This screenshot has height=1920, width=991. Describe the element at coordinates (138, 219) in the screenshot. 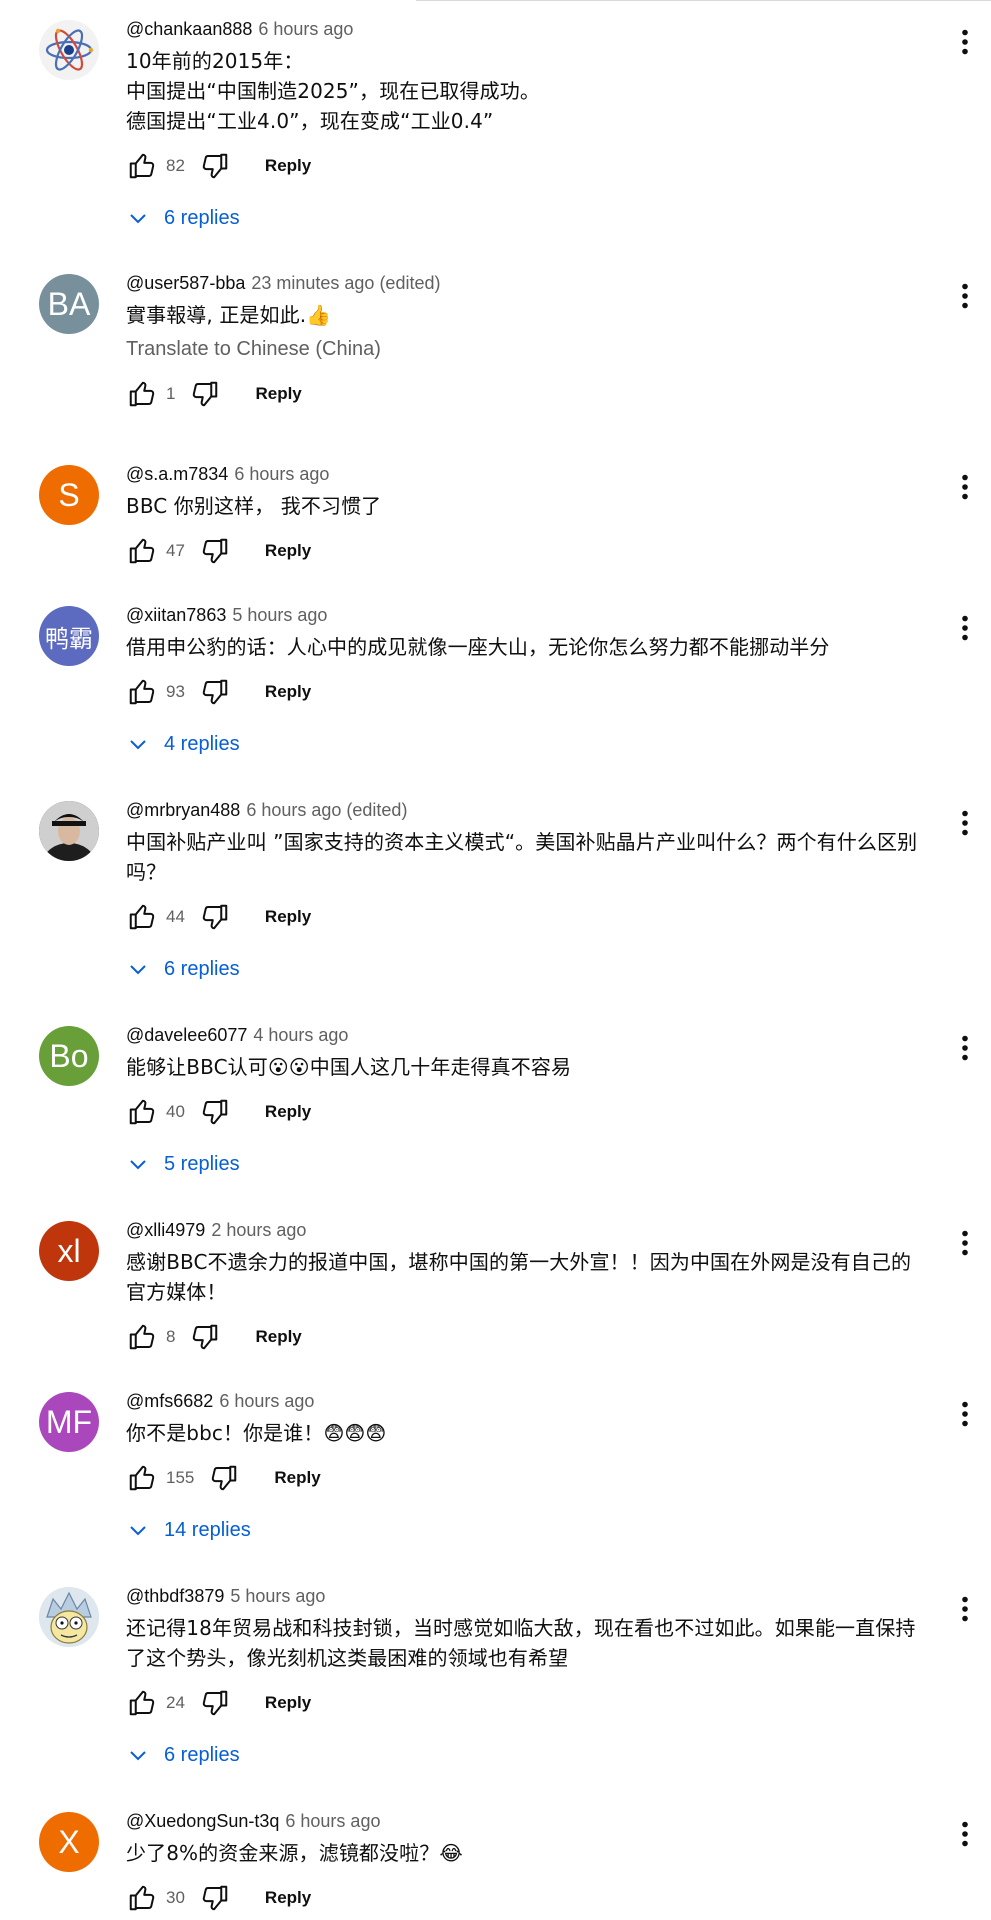

I see `chevron-down-icon` at that location.